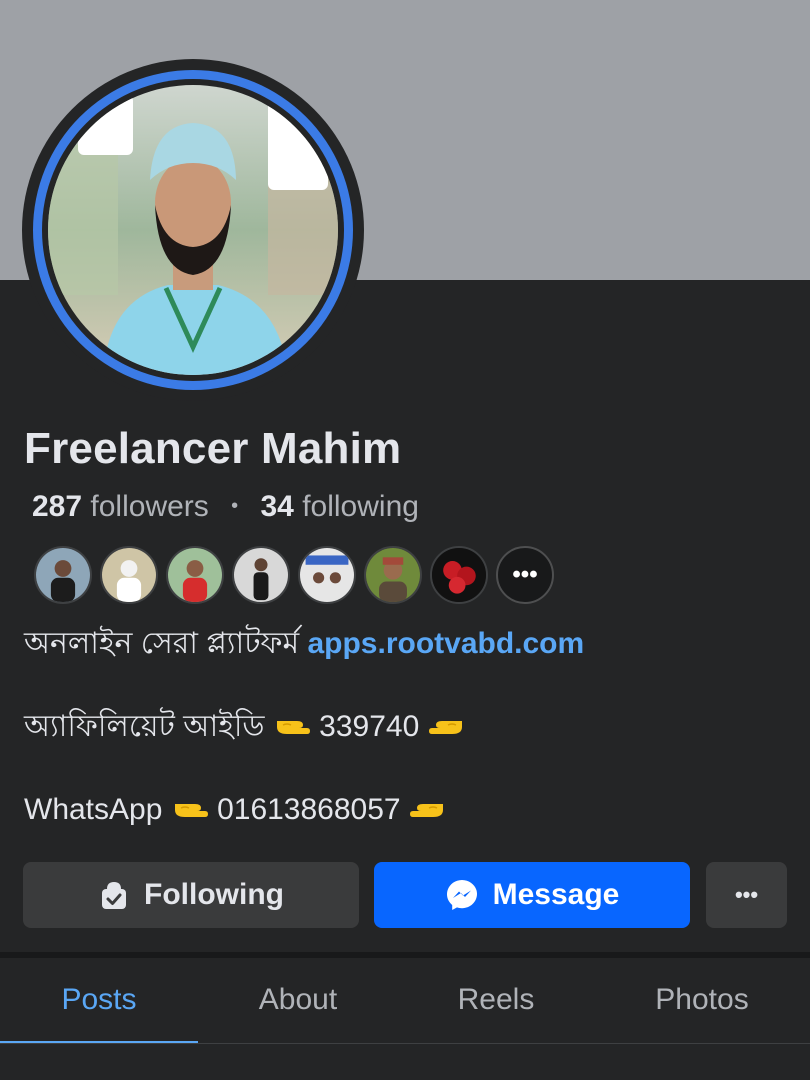 This screenshot has height=1080, width=810. Describe the element at coordinates (57, 506) in the screenshot. I see `followers-count: 287` at that location.